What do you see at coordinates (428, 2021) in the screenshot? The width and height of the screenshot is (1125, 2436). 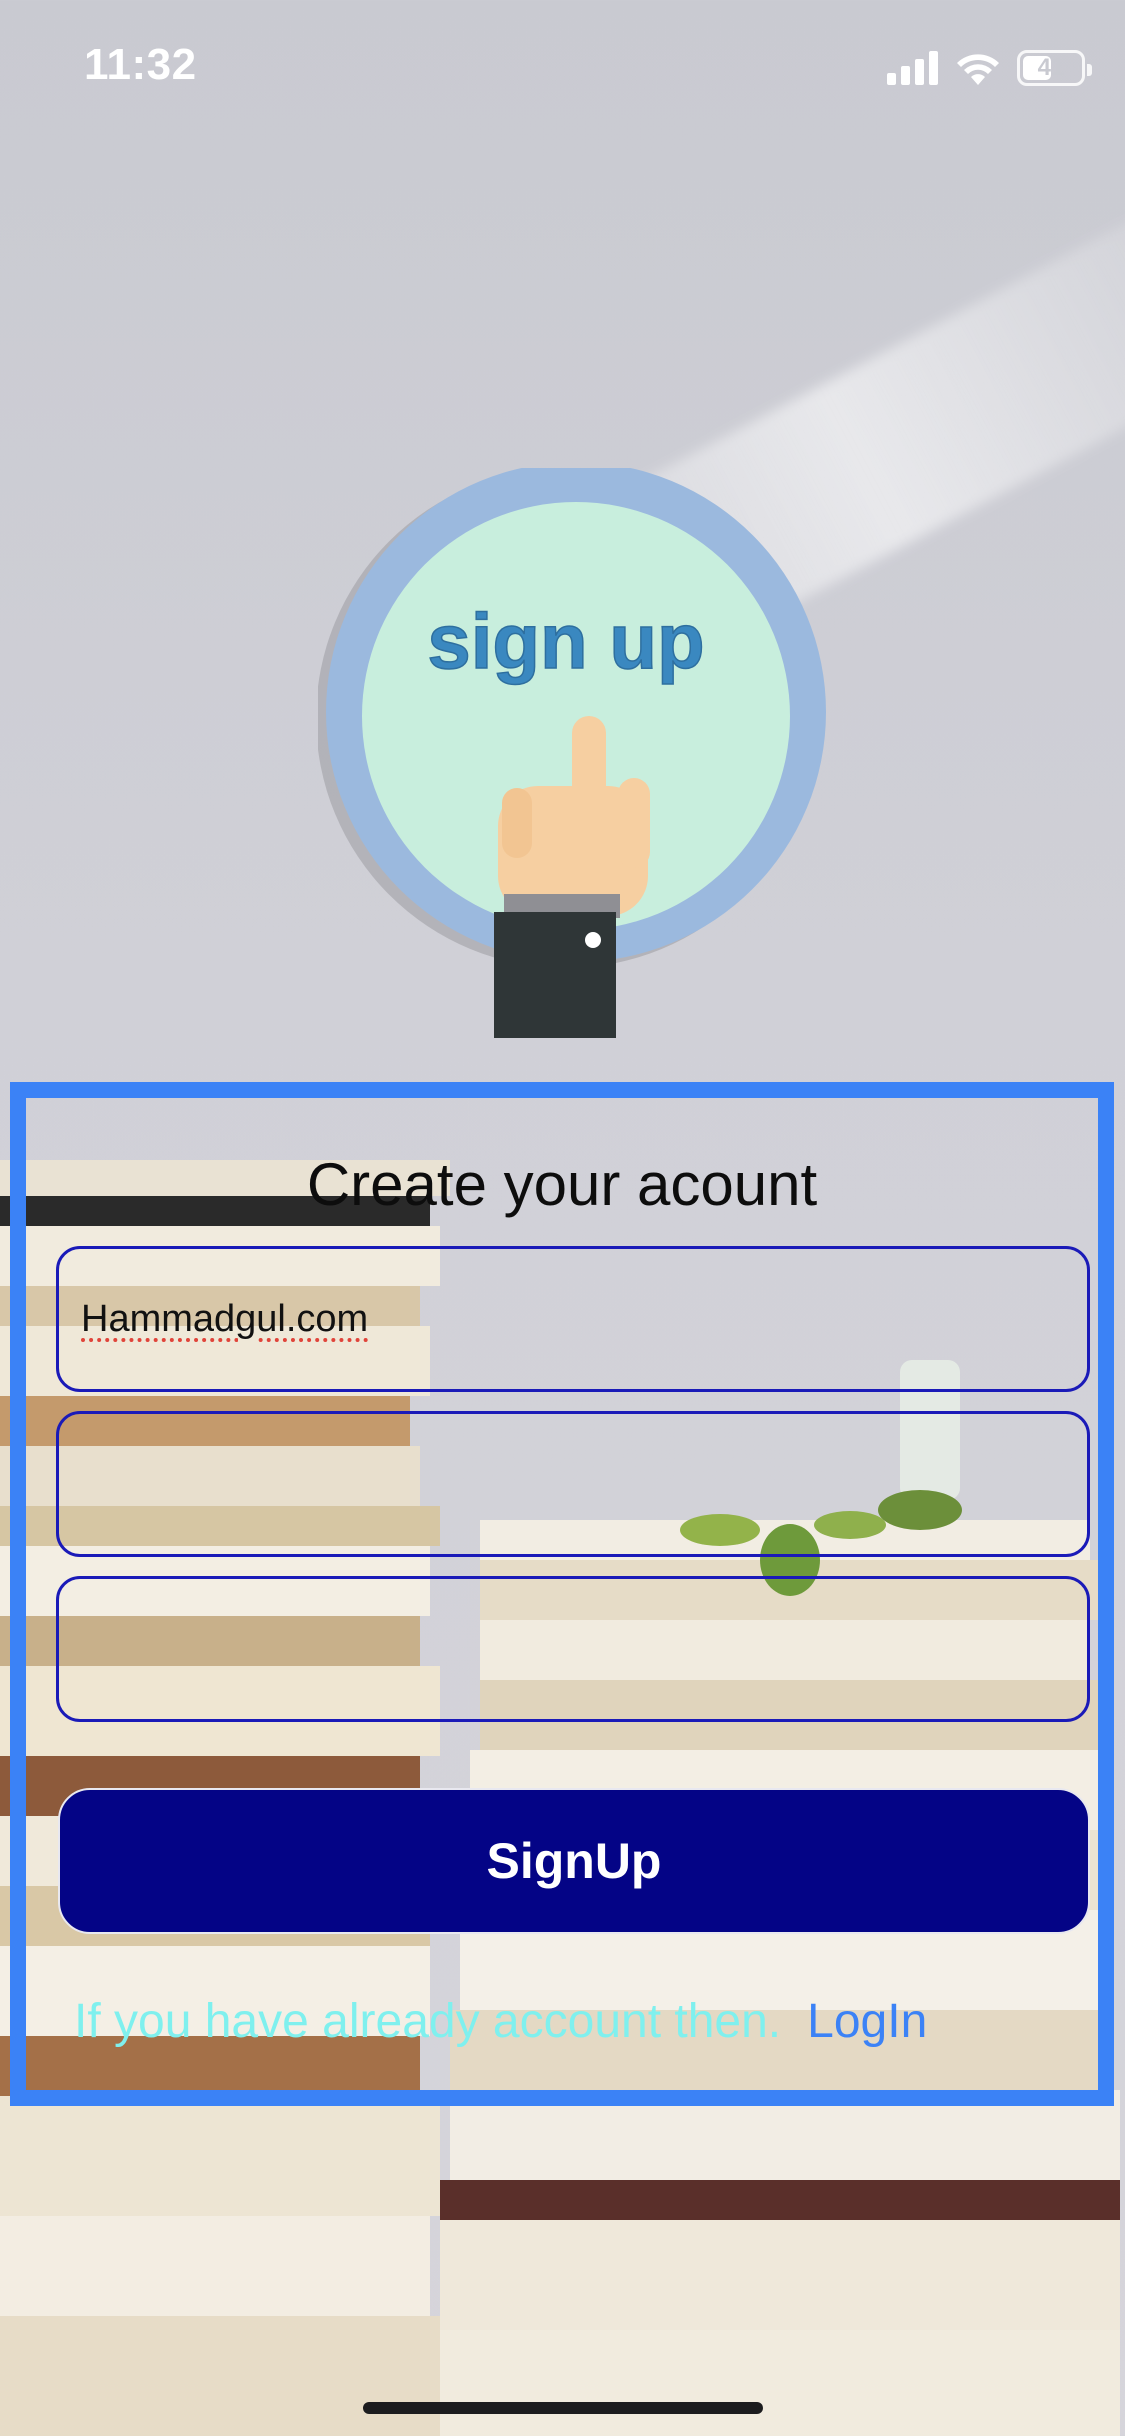 I see `login-prompt-text: If you have already account then.` at bounding box center [428, 2021].